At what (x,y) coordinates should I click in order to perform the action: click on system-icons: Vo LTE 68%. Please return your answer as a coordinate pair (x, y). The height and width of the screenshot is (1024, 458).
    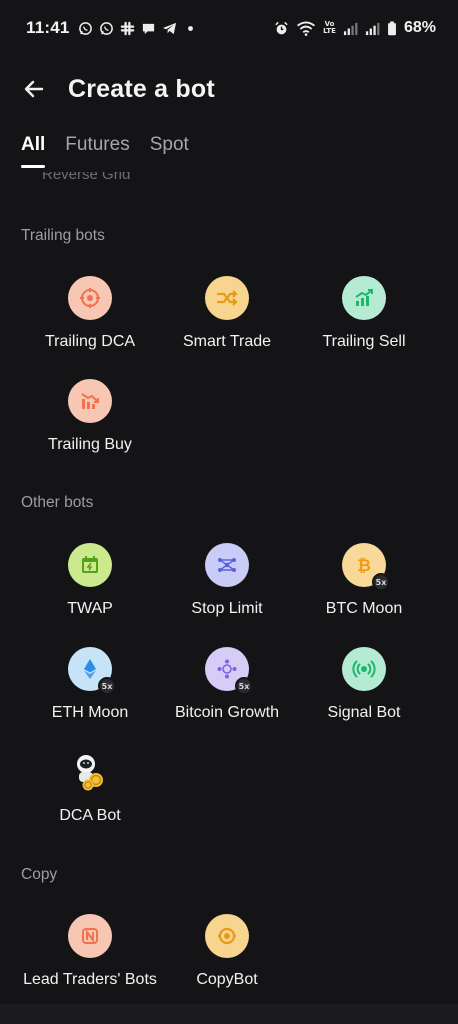
    Looking at the image, I should click on (355, 28).